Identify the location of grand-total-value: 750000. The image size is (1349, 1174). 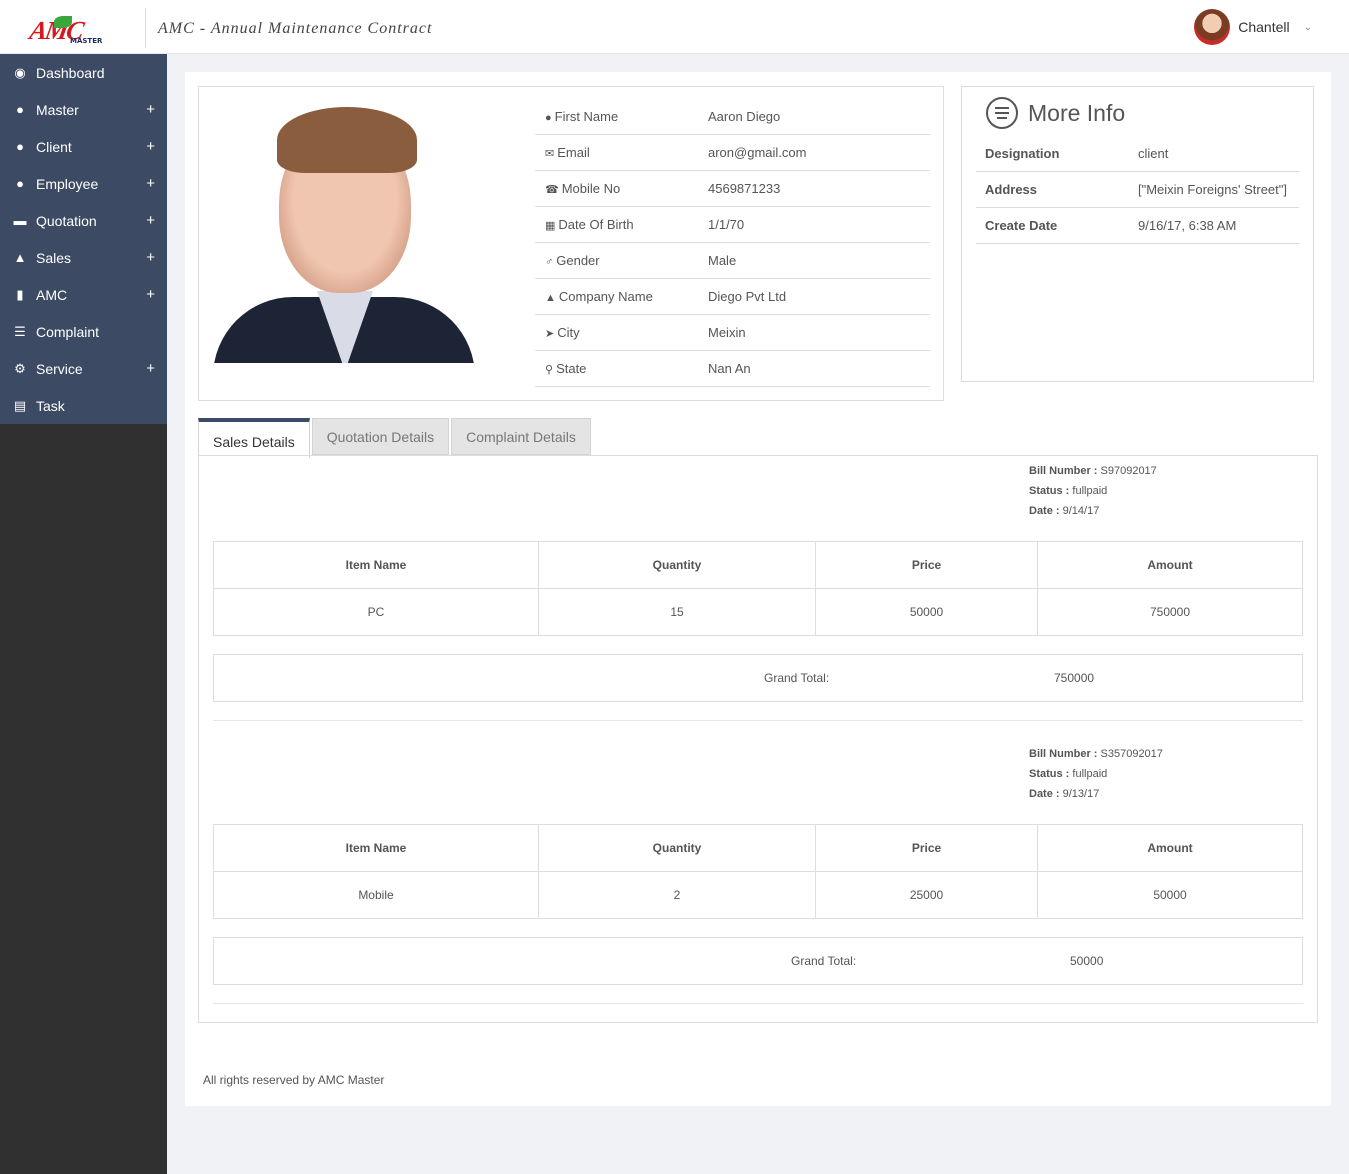
(1074, 678).